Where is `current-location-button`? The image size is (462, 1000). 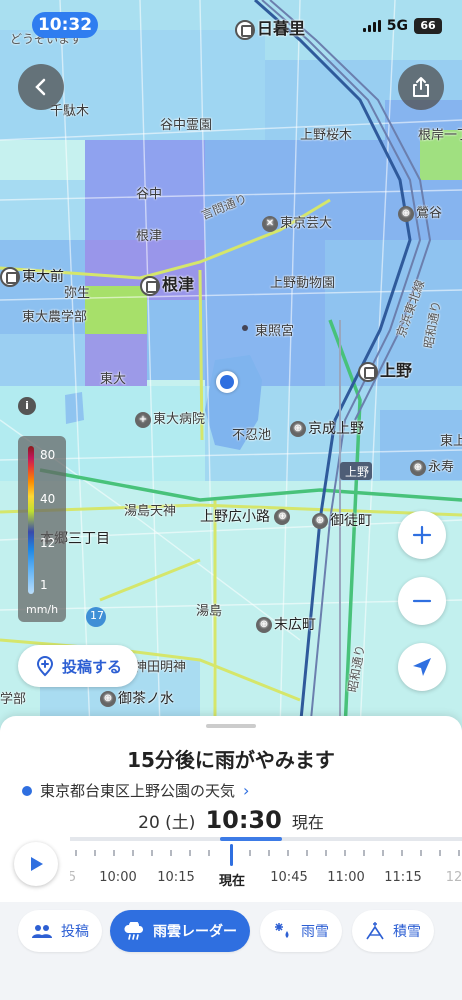 current-location-button is located at coordinates (422, 667).